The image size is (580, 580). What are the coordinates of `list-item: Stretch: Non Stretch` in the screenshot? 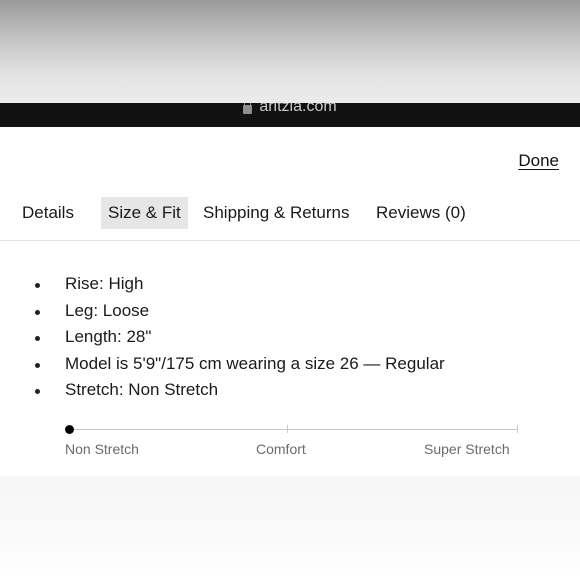 It's located at (290, 390).